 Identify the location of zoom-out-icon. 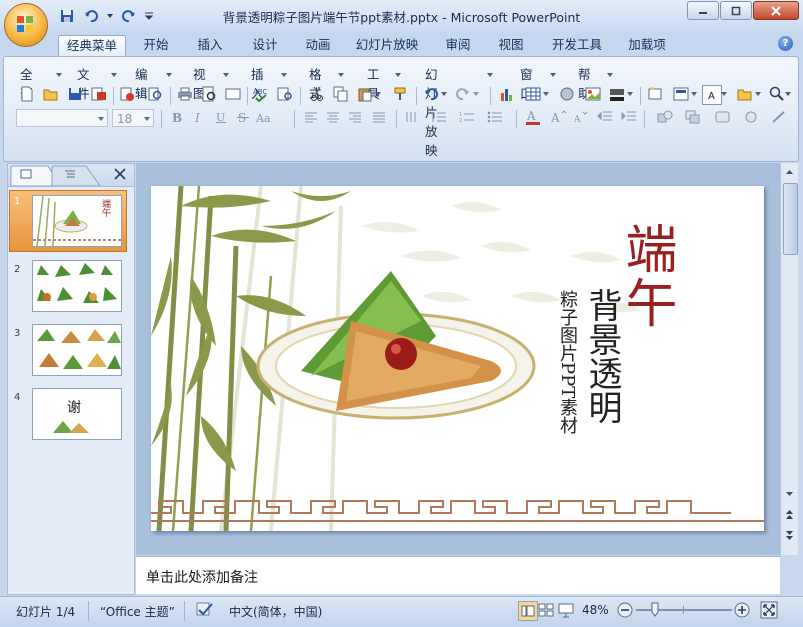
(625, 611).